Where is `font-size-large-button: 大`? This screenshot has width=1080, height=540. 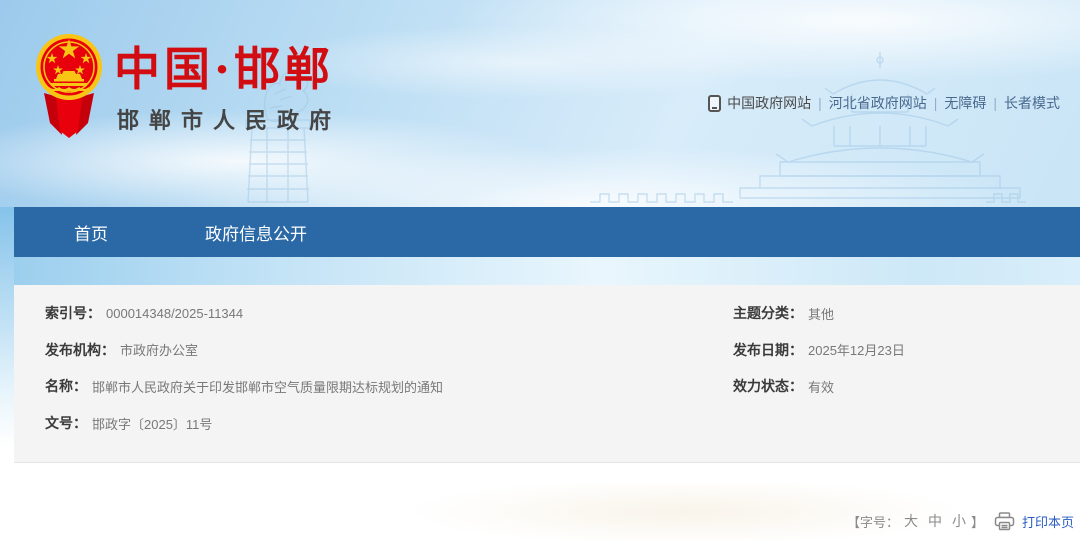
font-size-large-button: 大 is located at coordinates (911, 521).